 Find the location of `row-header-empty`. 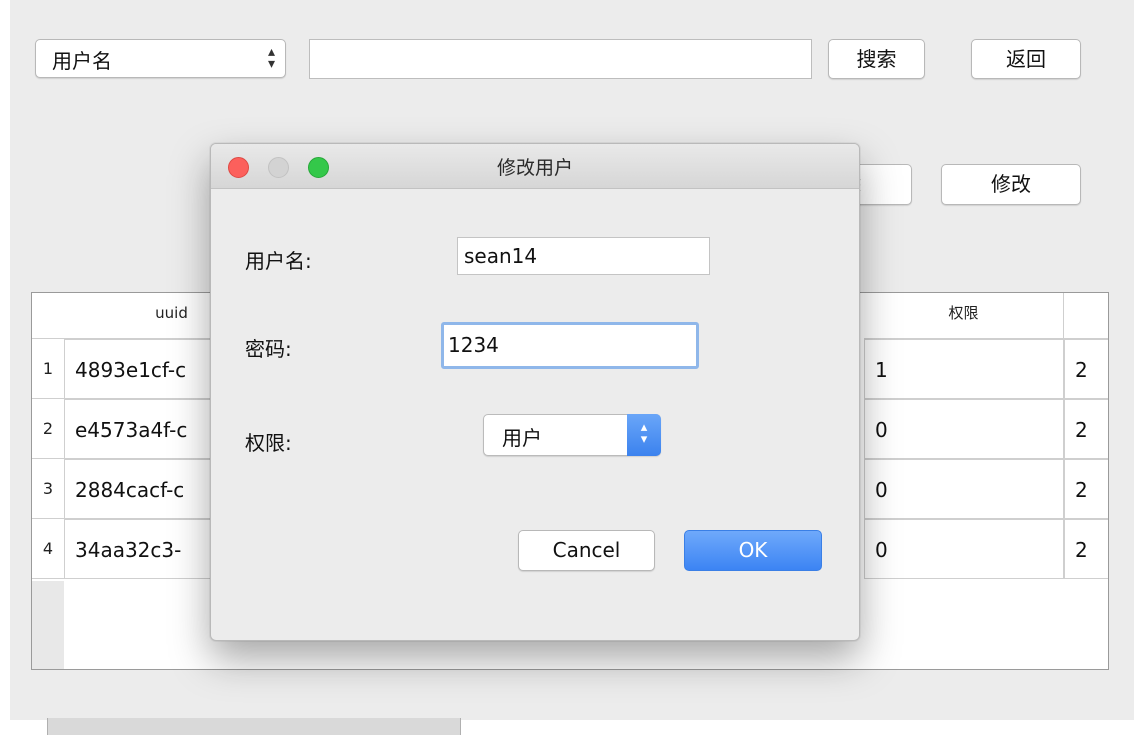

row-header-empty is located at coordinates (48, 625).